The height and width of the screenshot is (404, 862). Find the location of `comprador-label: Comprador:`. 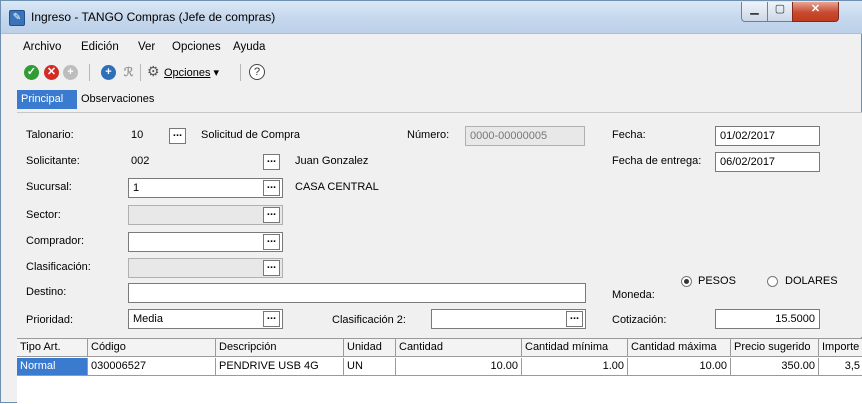

comprador-label: Comprador: is located at coordinates (55, 241).